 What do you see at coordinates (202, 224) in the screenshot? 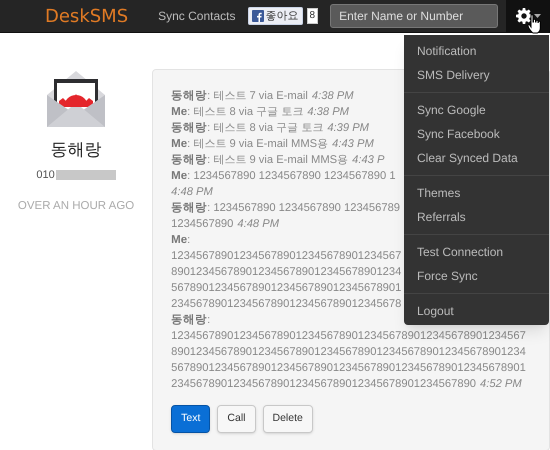
I see `message-text: 1234567890` at bounding box center [202, 224].